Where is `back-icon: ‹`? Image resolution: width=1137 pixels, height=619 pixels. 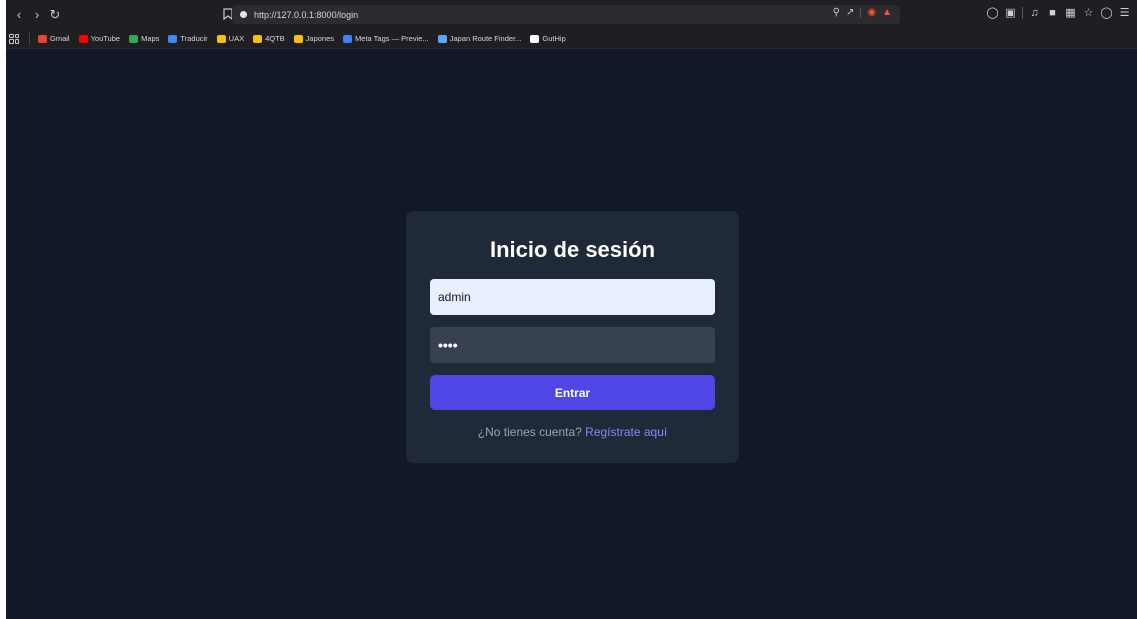
back-icon: ‹ is located at coordinates (19, 15).